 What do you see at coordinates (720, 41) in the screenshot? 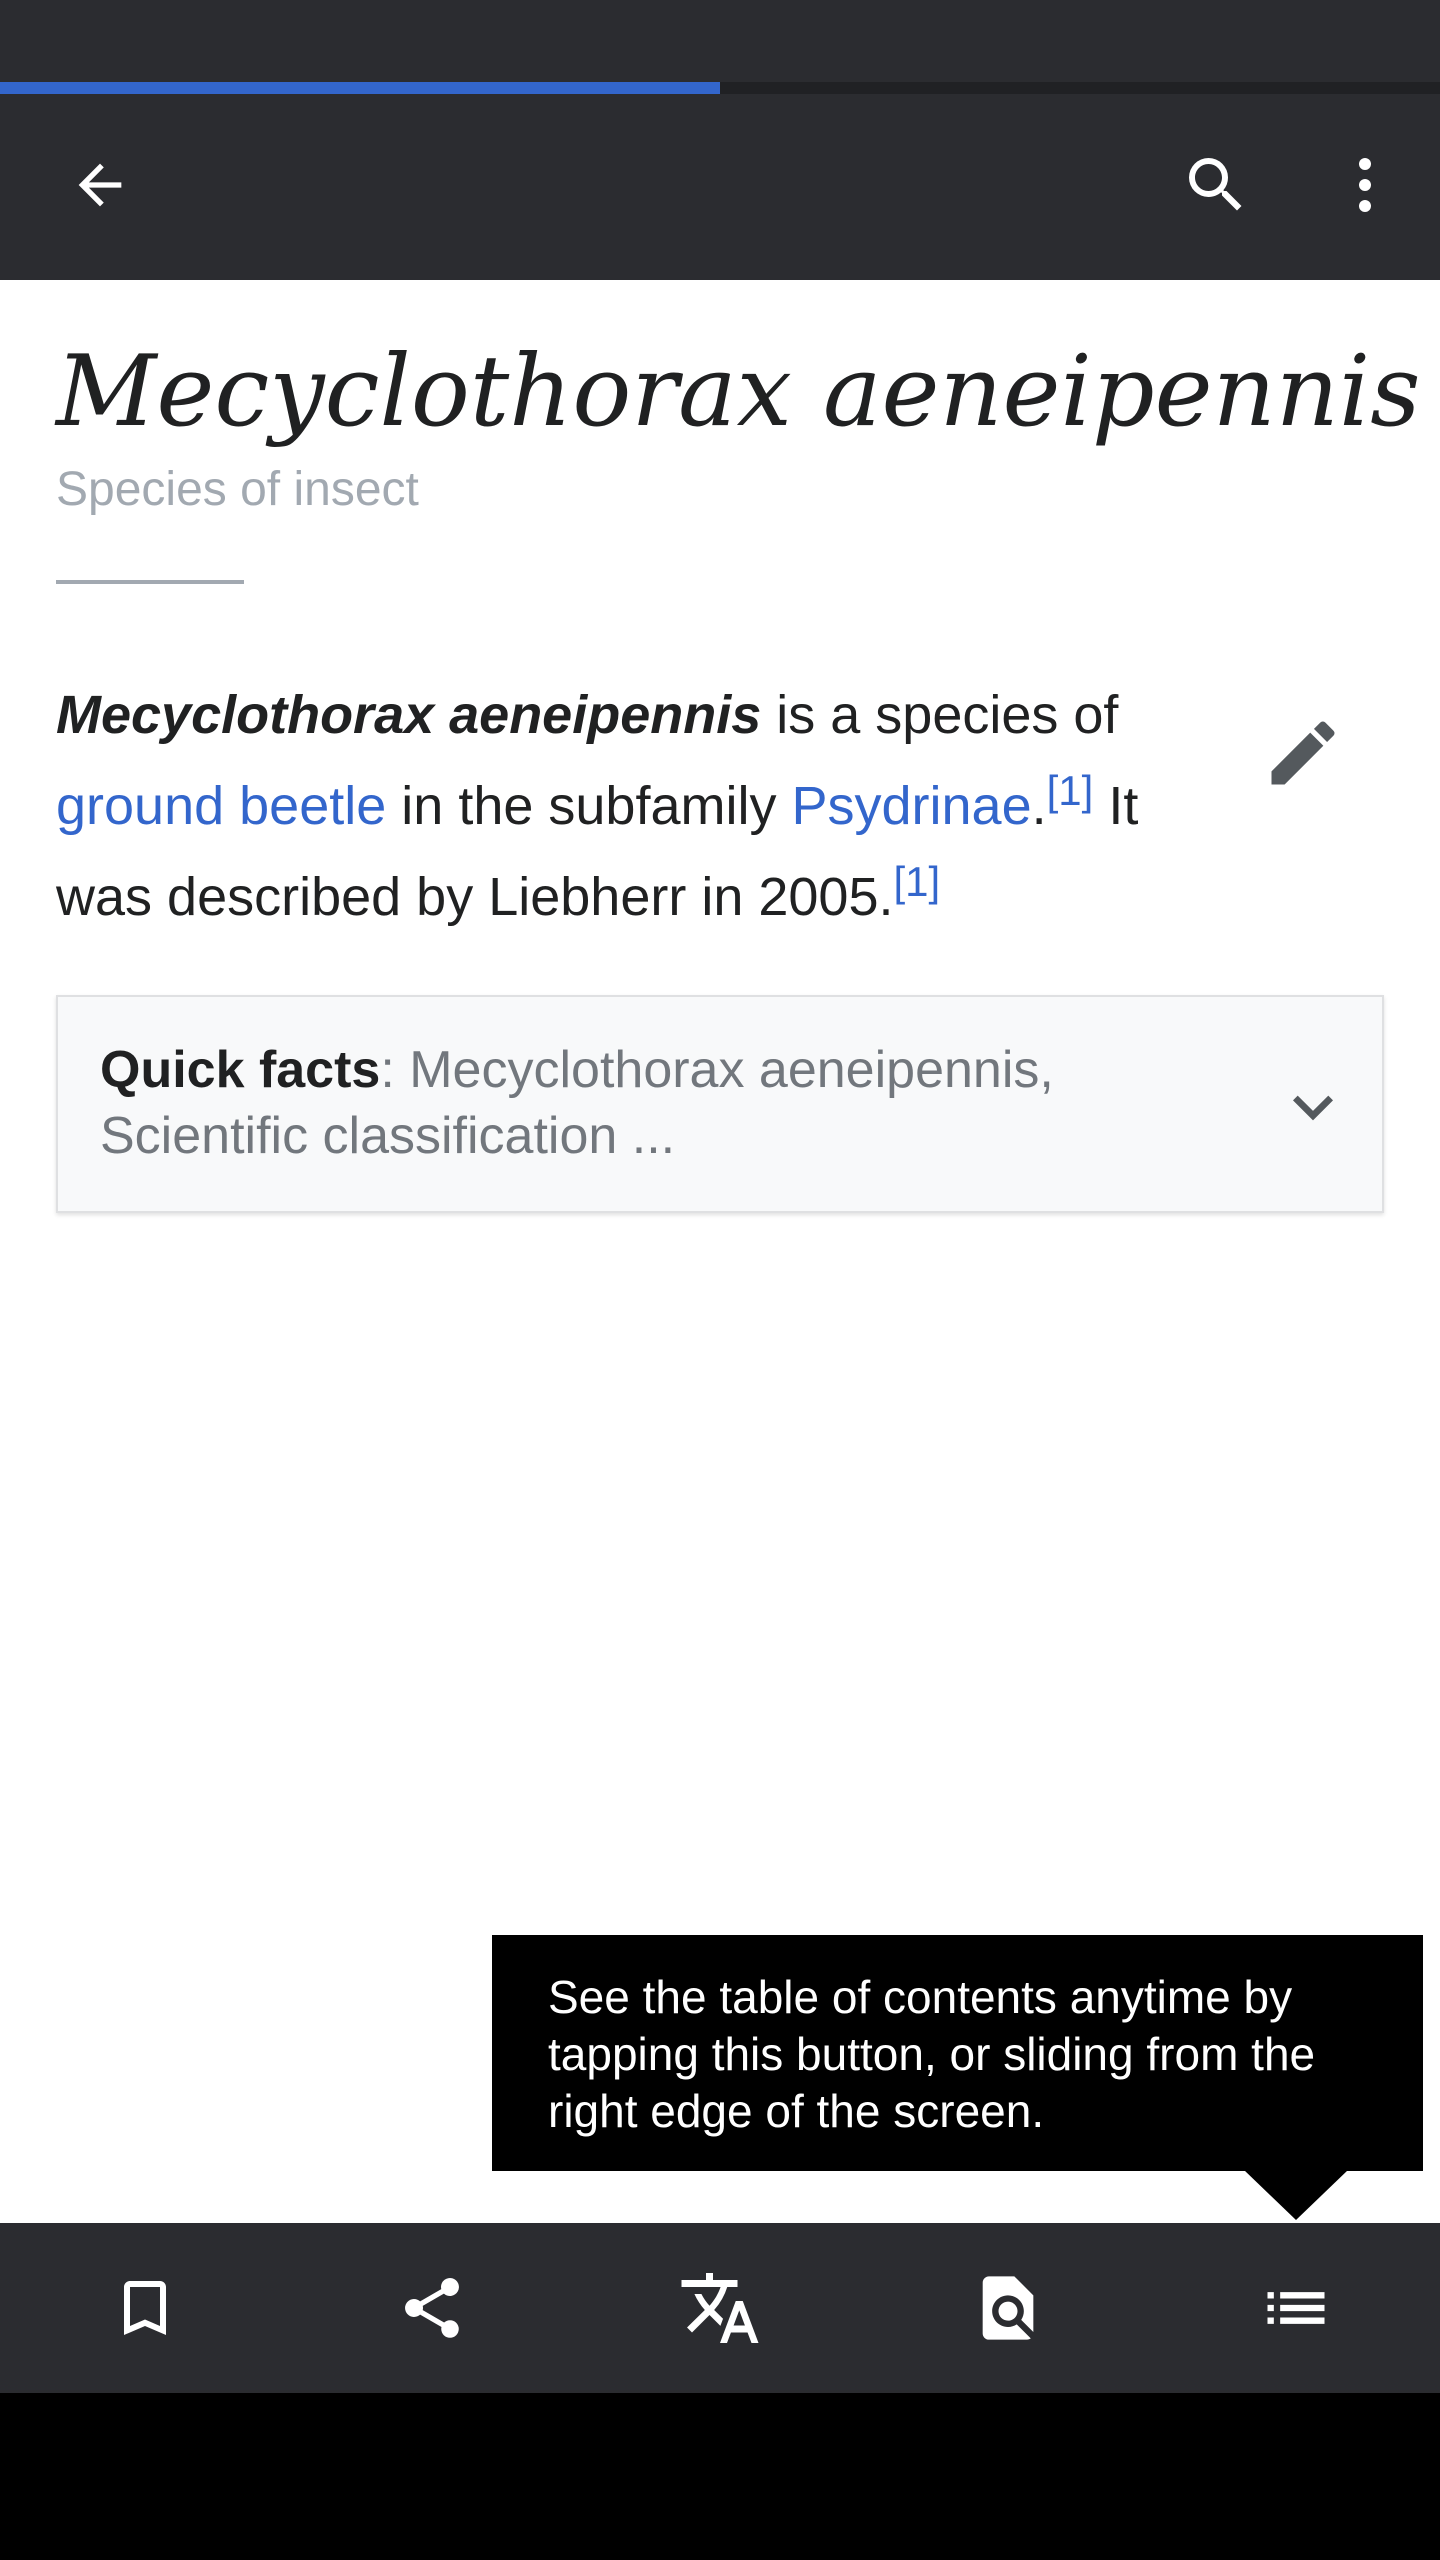
I see `status-bar` at bounding box center [720, 41].